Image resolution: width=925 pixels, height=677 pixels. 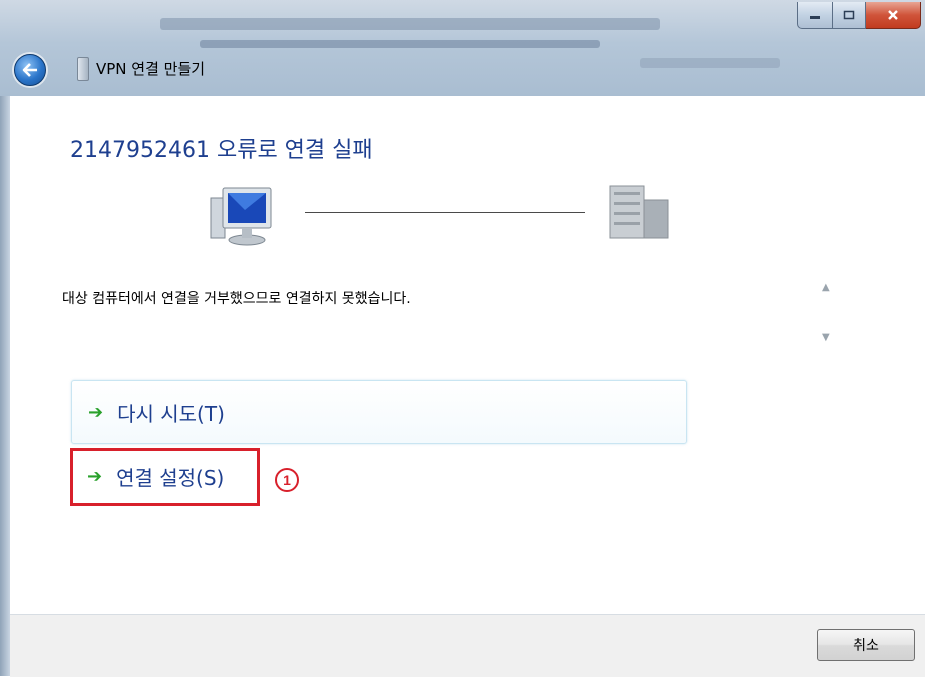 I want to click on error-heading: 2147952461 오류로 연결 실패, so click(x=221, y=150).